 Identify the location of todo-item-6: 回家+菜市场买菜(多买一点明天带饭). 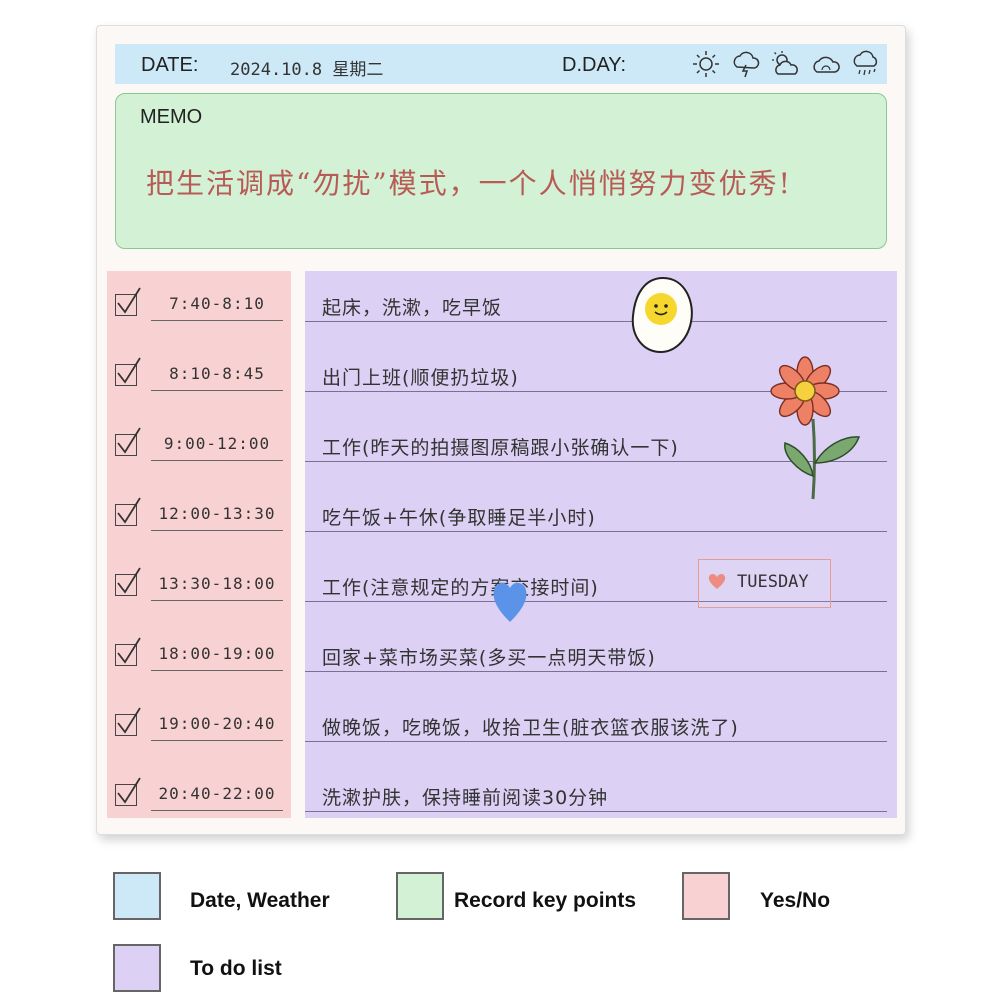
(596, 651).